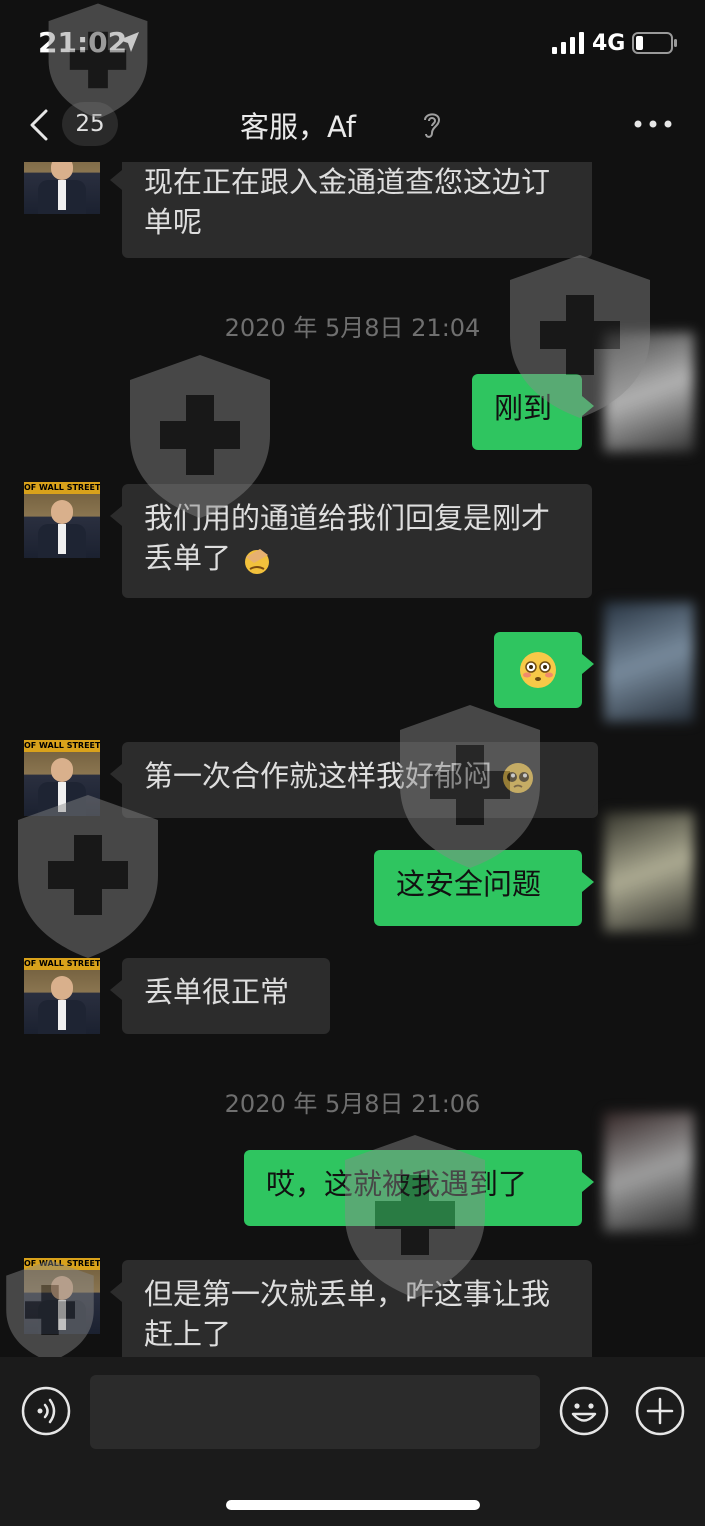 The height and width of the screenshot is (1526, 705). What do you see at coordinates (220, 996) in the screenshot?
I see `message-bubble-incoming: 丢单很正常` at bounding box center [220, 996].